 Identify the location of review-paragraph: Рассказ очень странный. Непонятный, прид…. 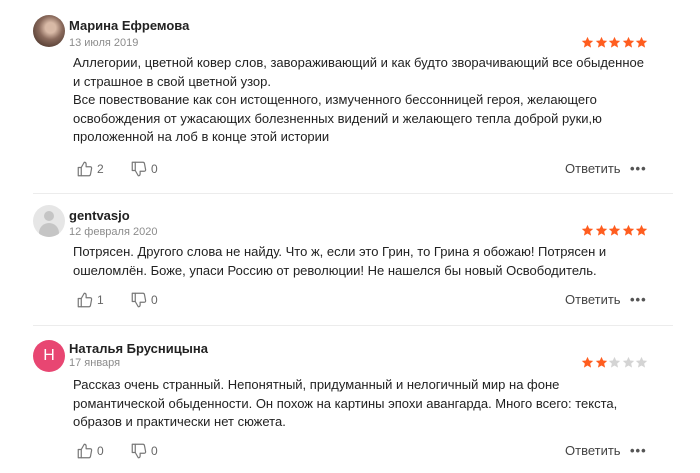
(345, 403).